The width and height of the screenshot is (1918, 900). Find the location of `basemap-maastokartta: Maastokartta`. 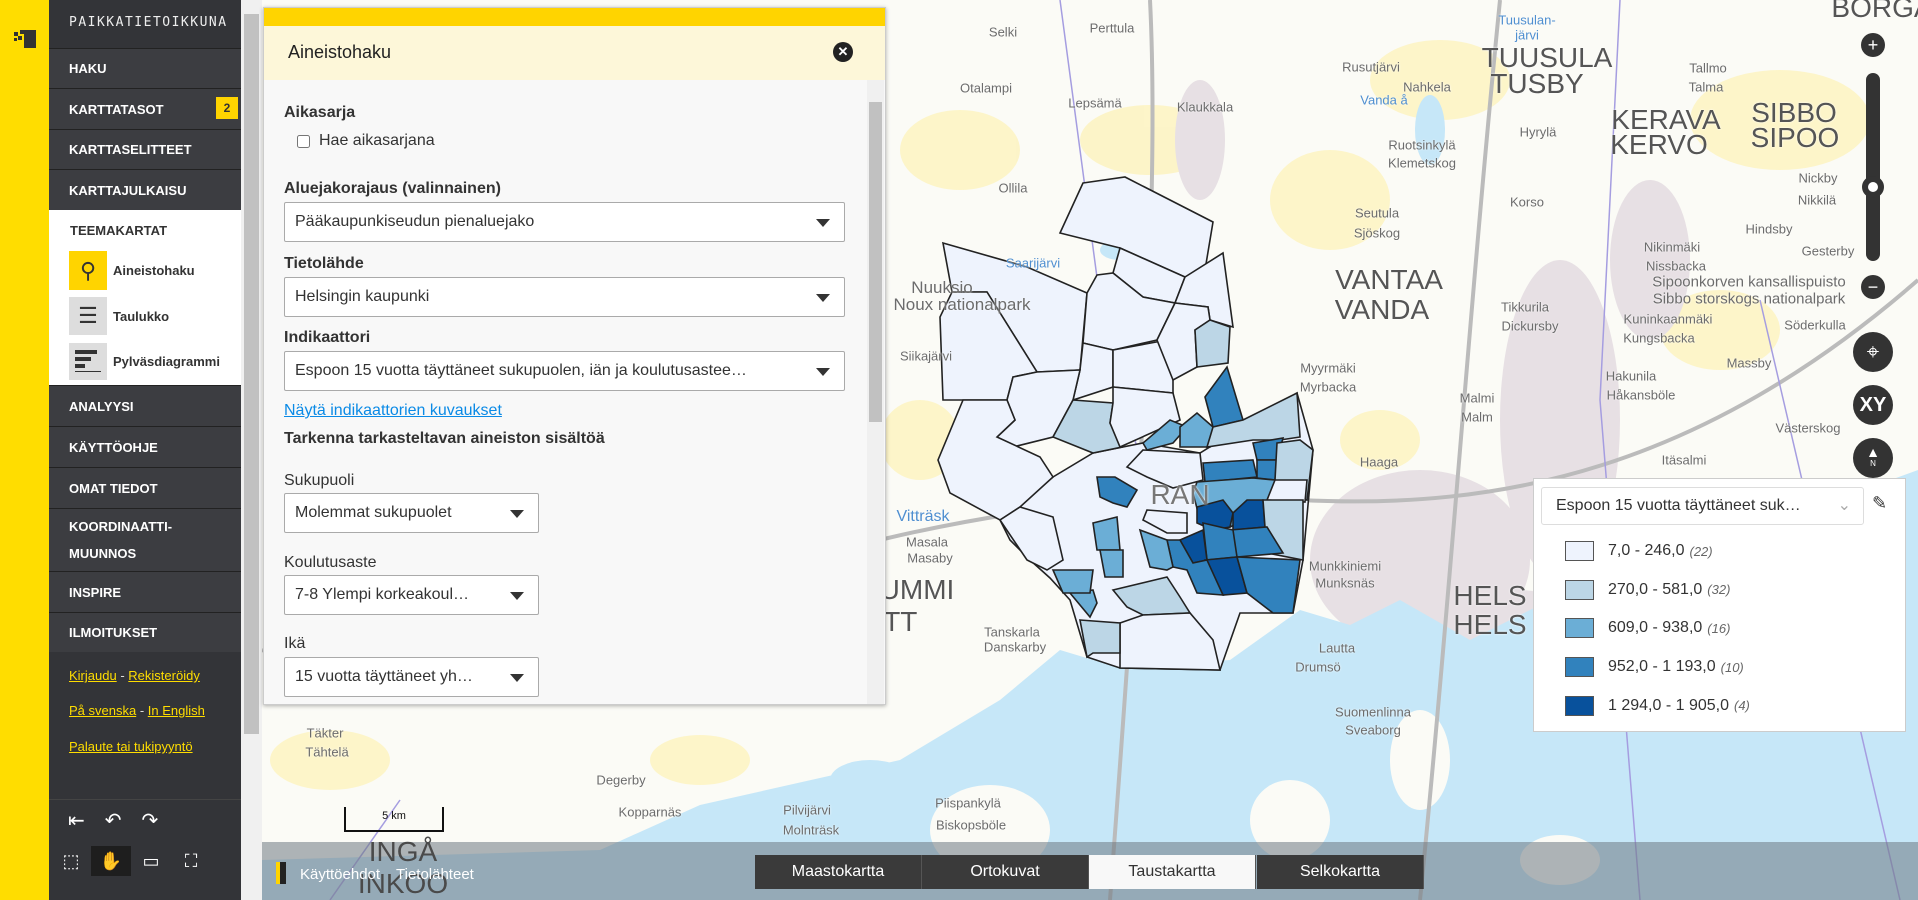

basemap-maastokartta: Maastokartta is located at coordinates (838, 872).